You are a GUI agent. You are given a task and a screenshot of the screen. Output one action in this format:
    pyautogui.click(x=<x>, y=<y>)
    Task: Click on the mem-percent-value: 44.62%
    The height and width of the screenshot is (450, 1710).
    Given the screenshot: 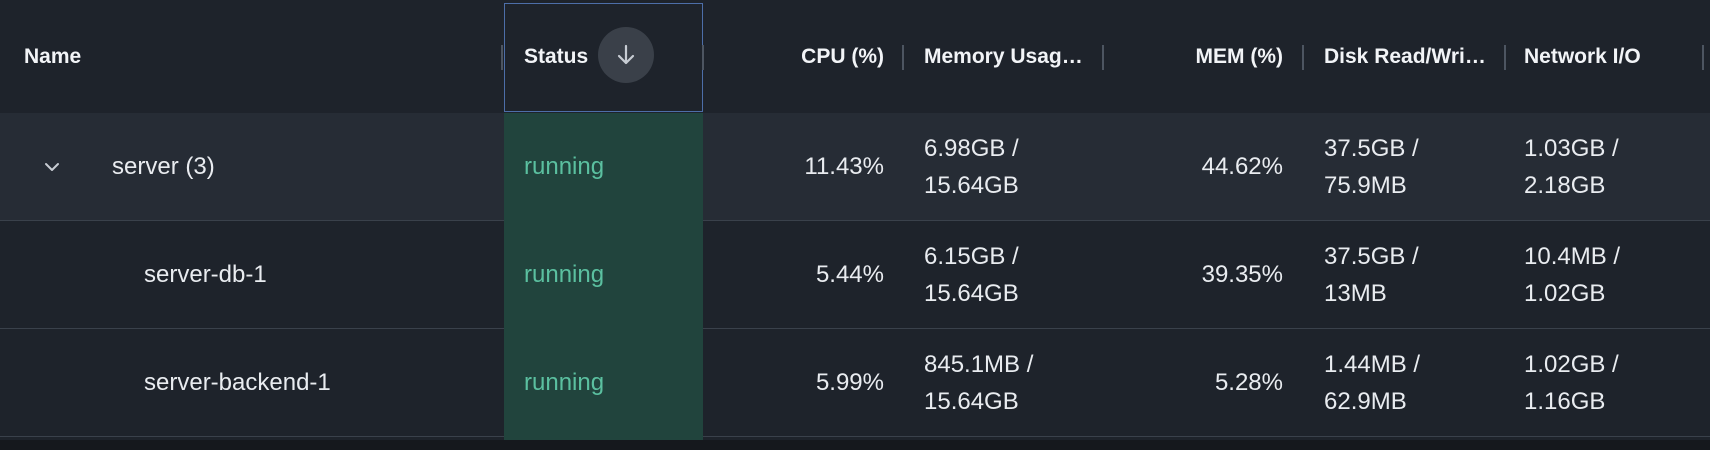 What is the action you would take?
    pyautogui.click(x=1242, y=166)
    